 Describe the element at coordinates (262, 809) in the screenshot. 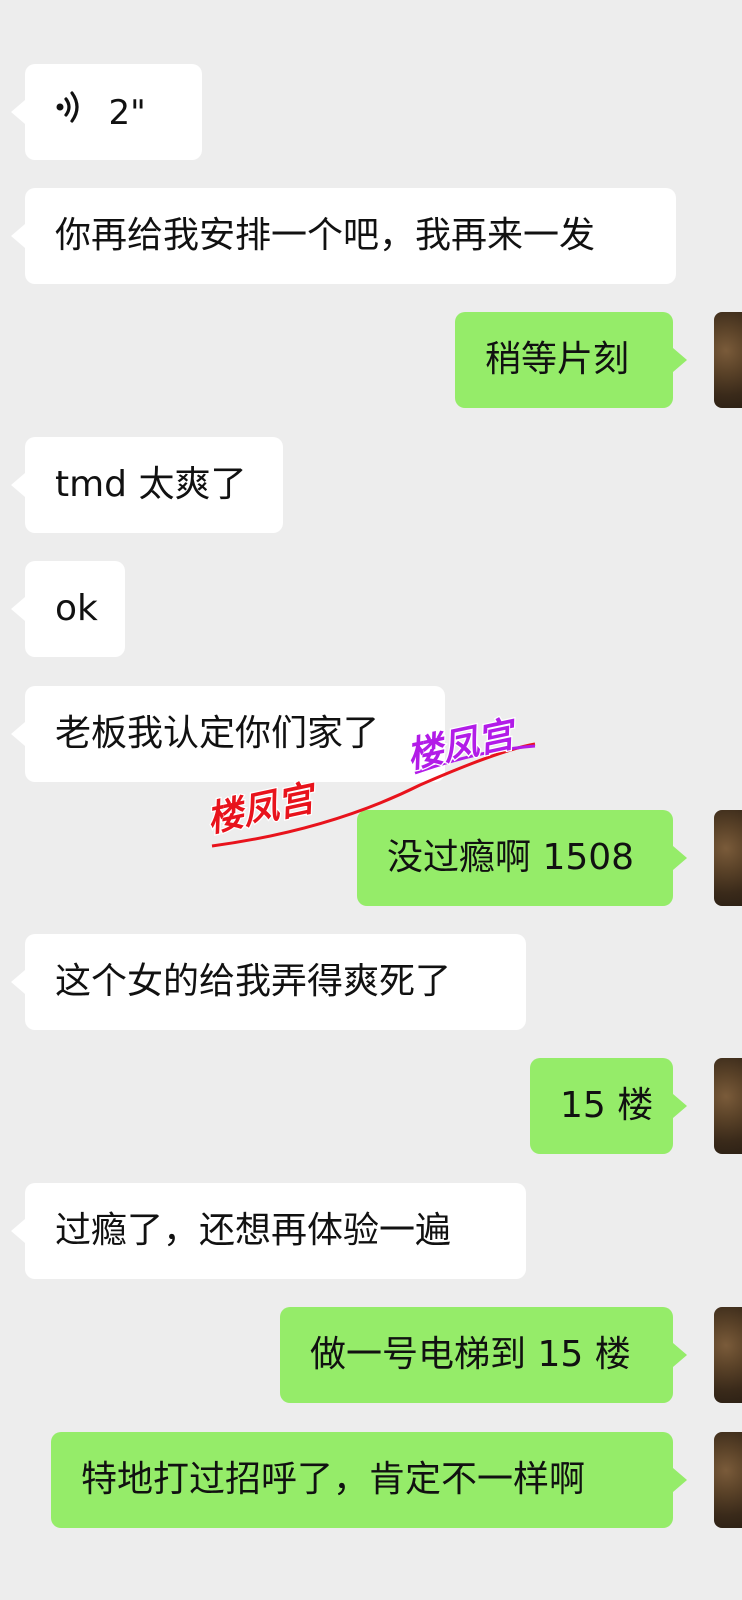

I see `watermark-text-left: 楼凤宫` at that location.